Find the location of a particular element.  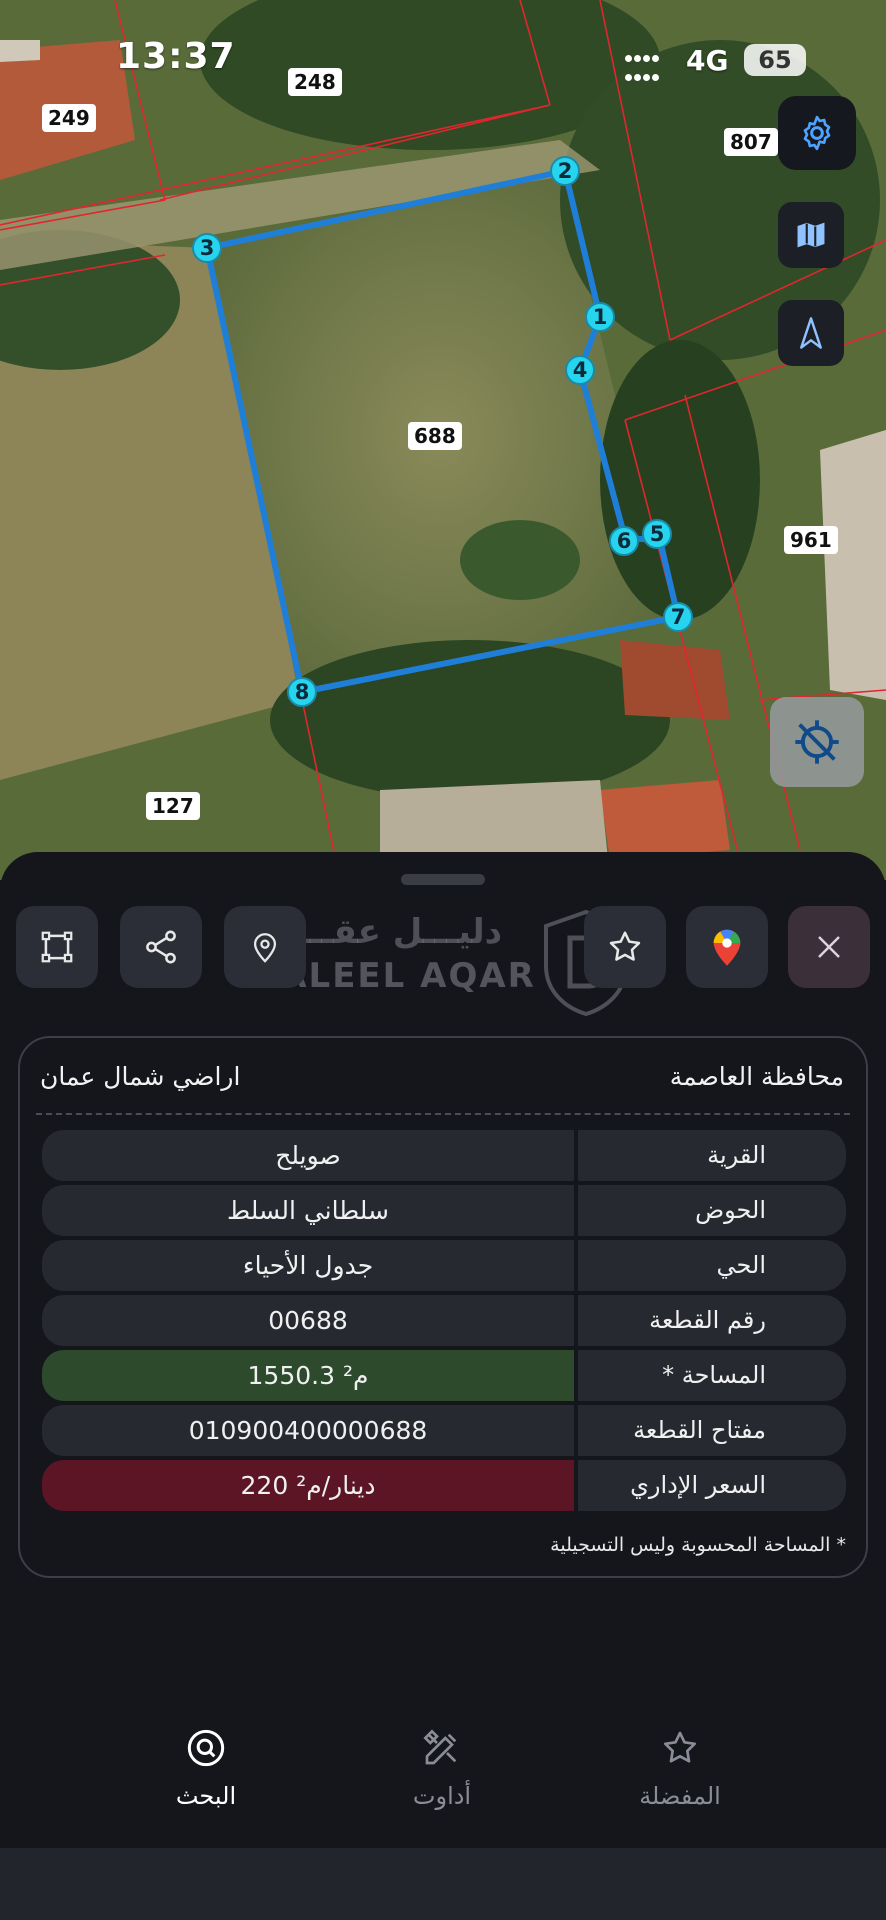

info-row-village: القرية صويلح is located at coordinates (444, 1155).